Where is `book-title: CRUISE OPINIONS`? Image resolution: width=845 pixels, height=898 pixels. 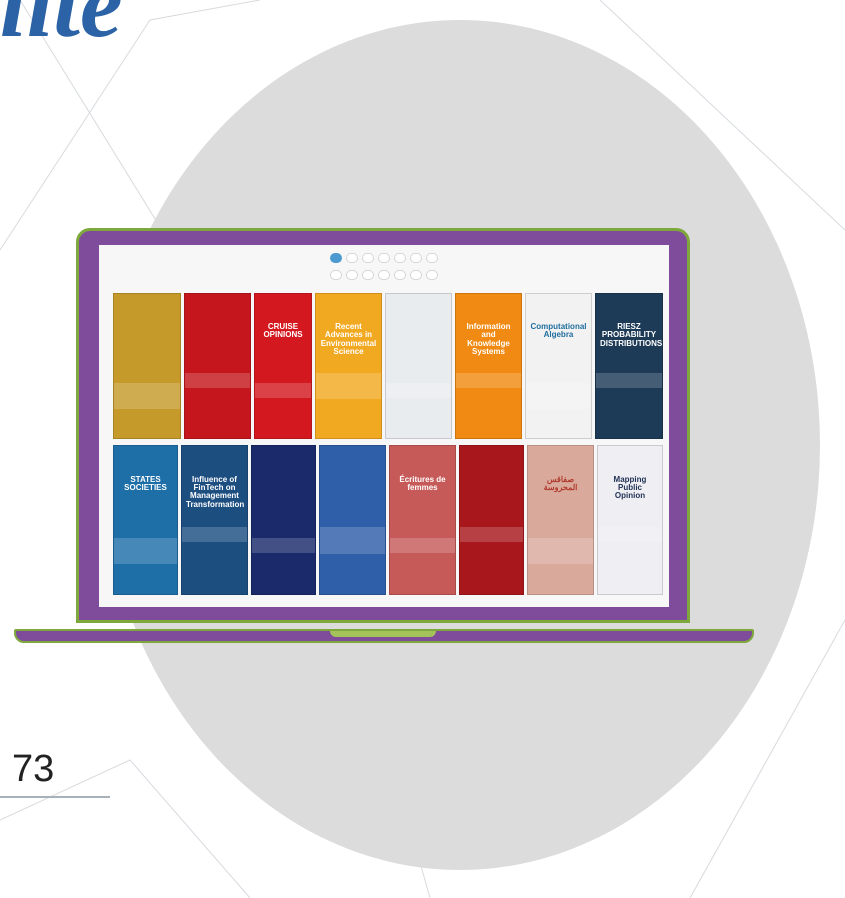 book-title: CRUISE OPINIONS is located at coordinates (283, 330).